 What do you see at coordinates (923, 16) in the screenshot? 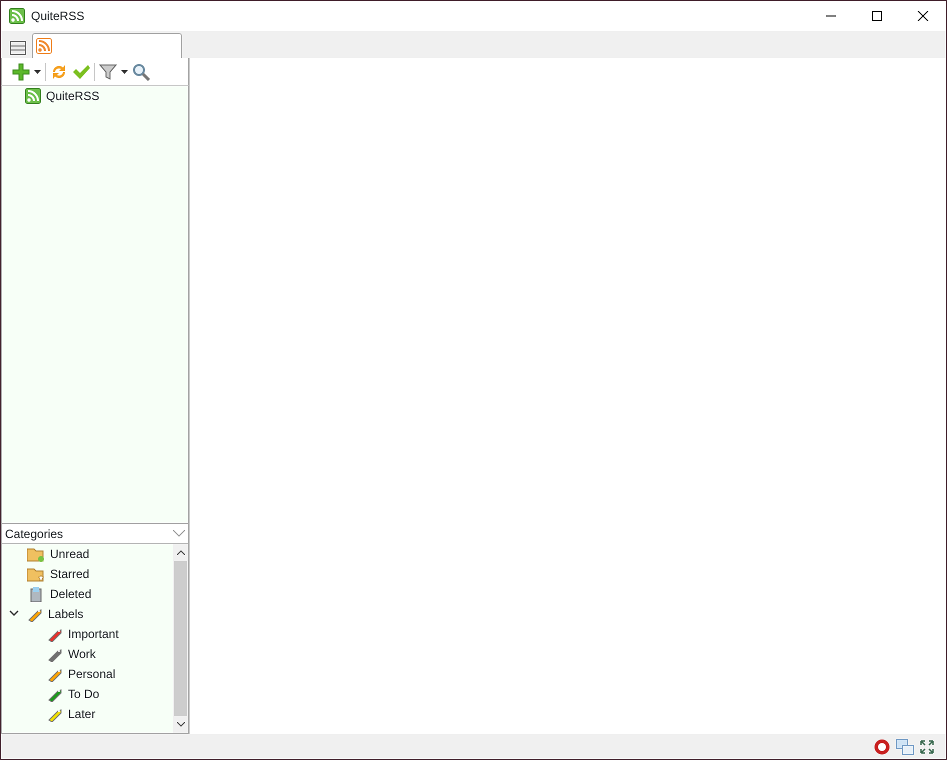
I see `close-icon` at bounding box center [923, 16].